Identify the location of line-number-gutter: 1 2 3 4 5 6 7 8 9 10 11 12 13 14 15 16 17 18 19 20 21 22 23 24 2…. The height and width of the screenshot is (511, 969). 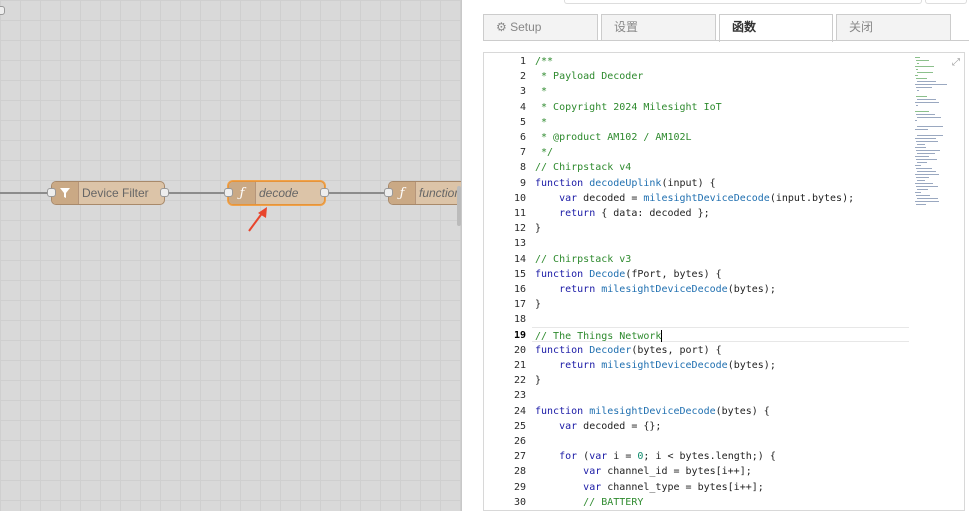
(508, 281).